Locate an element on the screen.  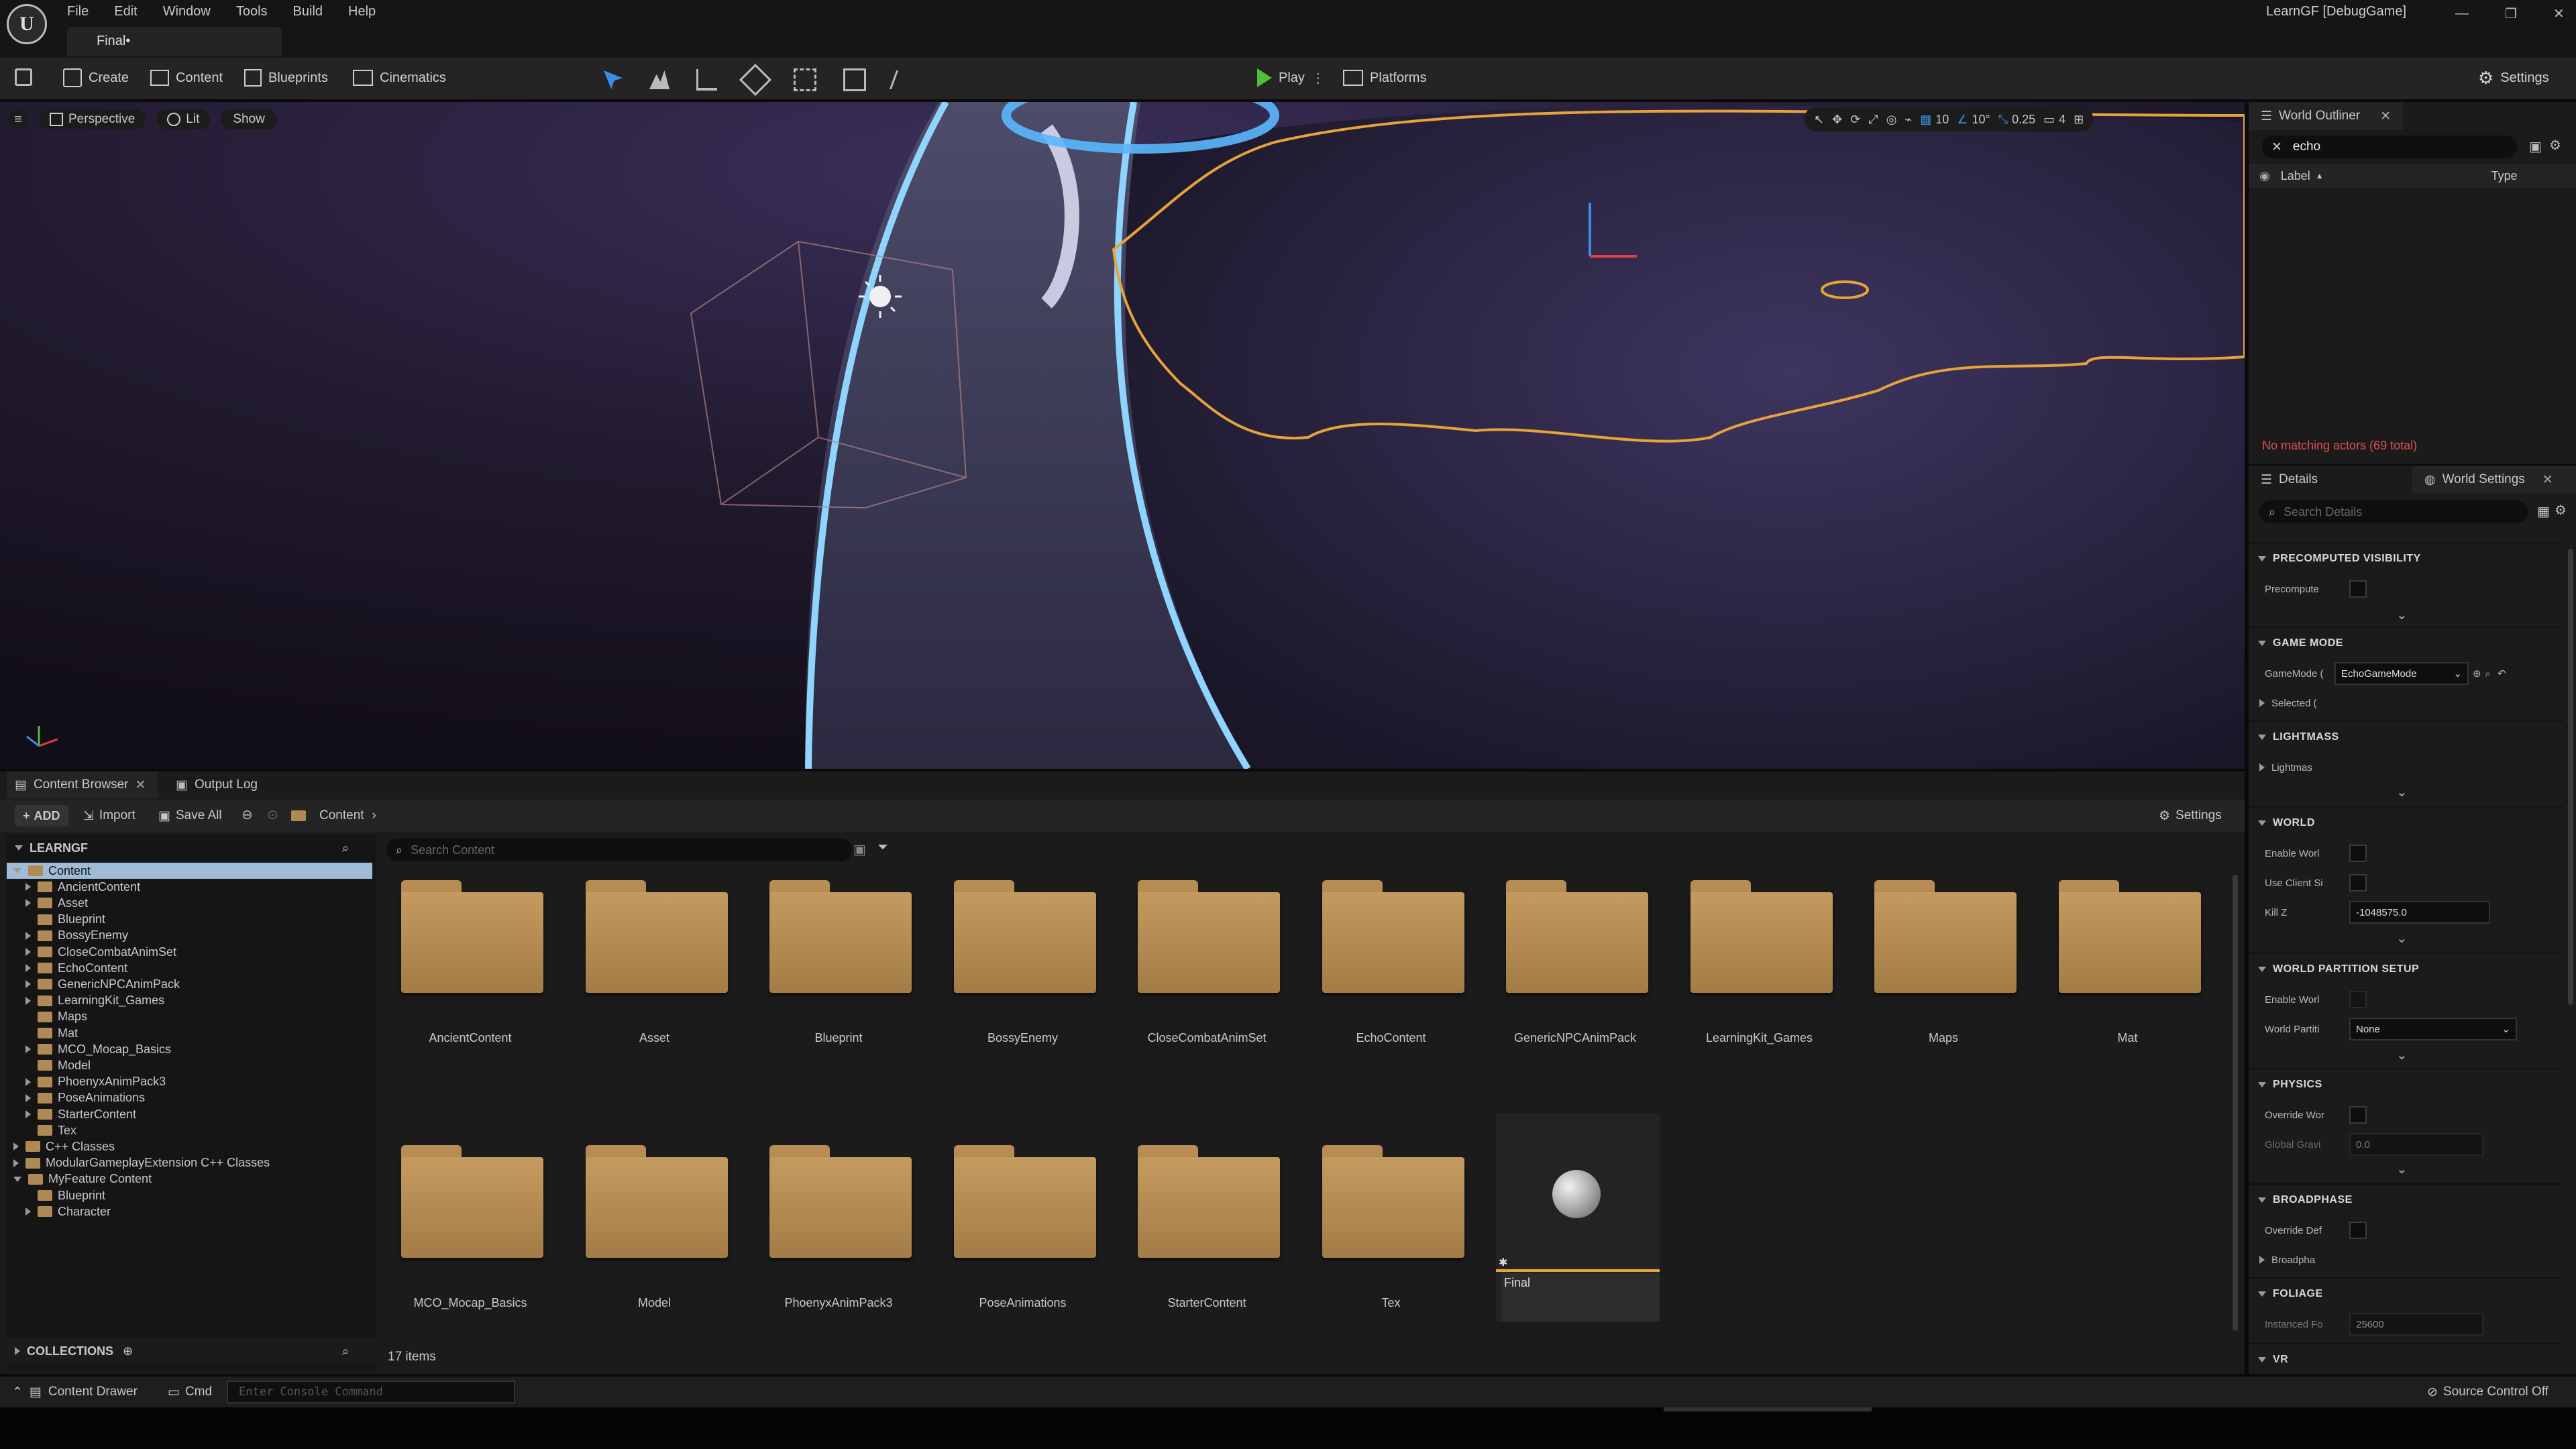
folder-asset: MCO_Mocap_Basics is located at coordinates (470, 1232).